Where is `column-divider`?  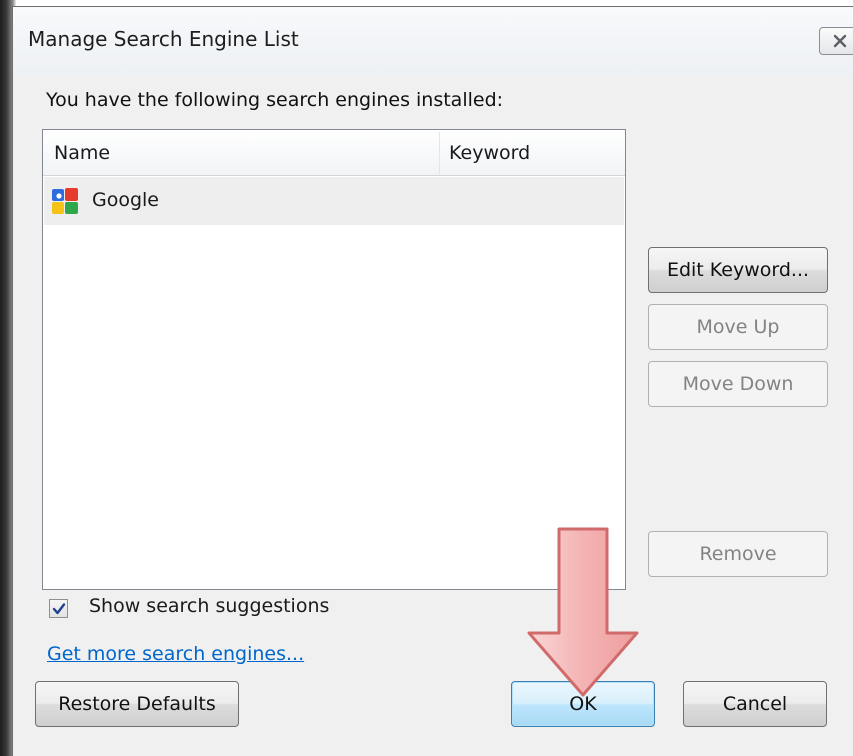 column-divider is located at coordinates (439, 153).